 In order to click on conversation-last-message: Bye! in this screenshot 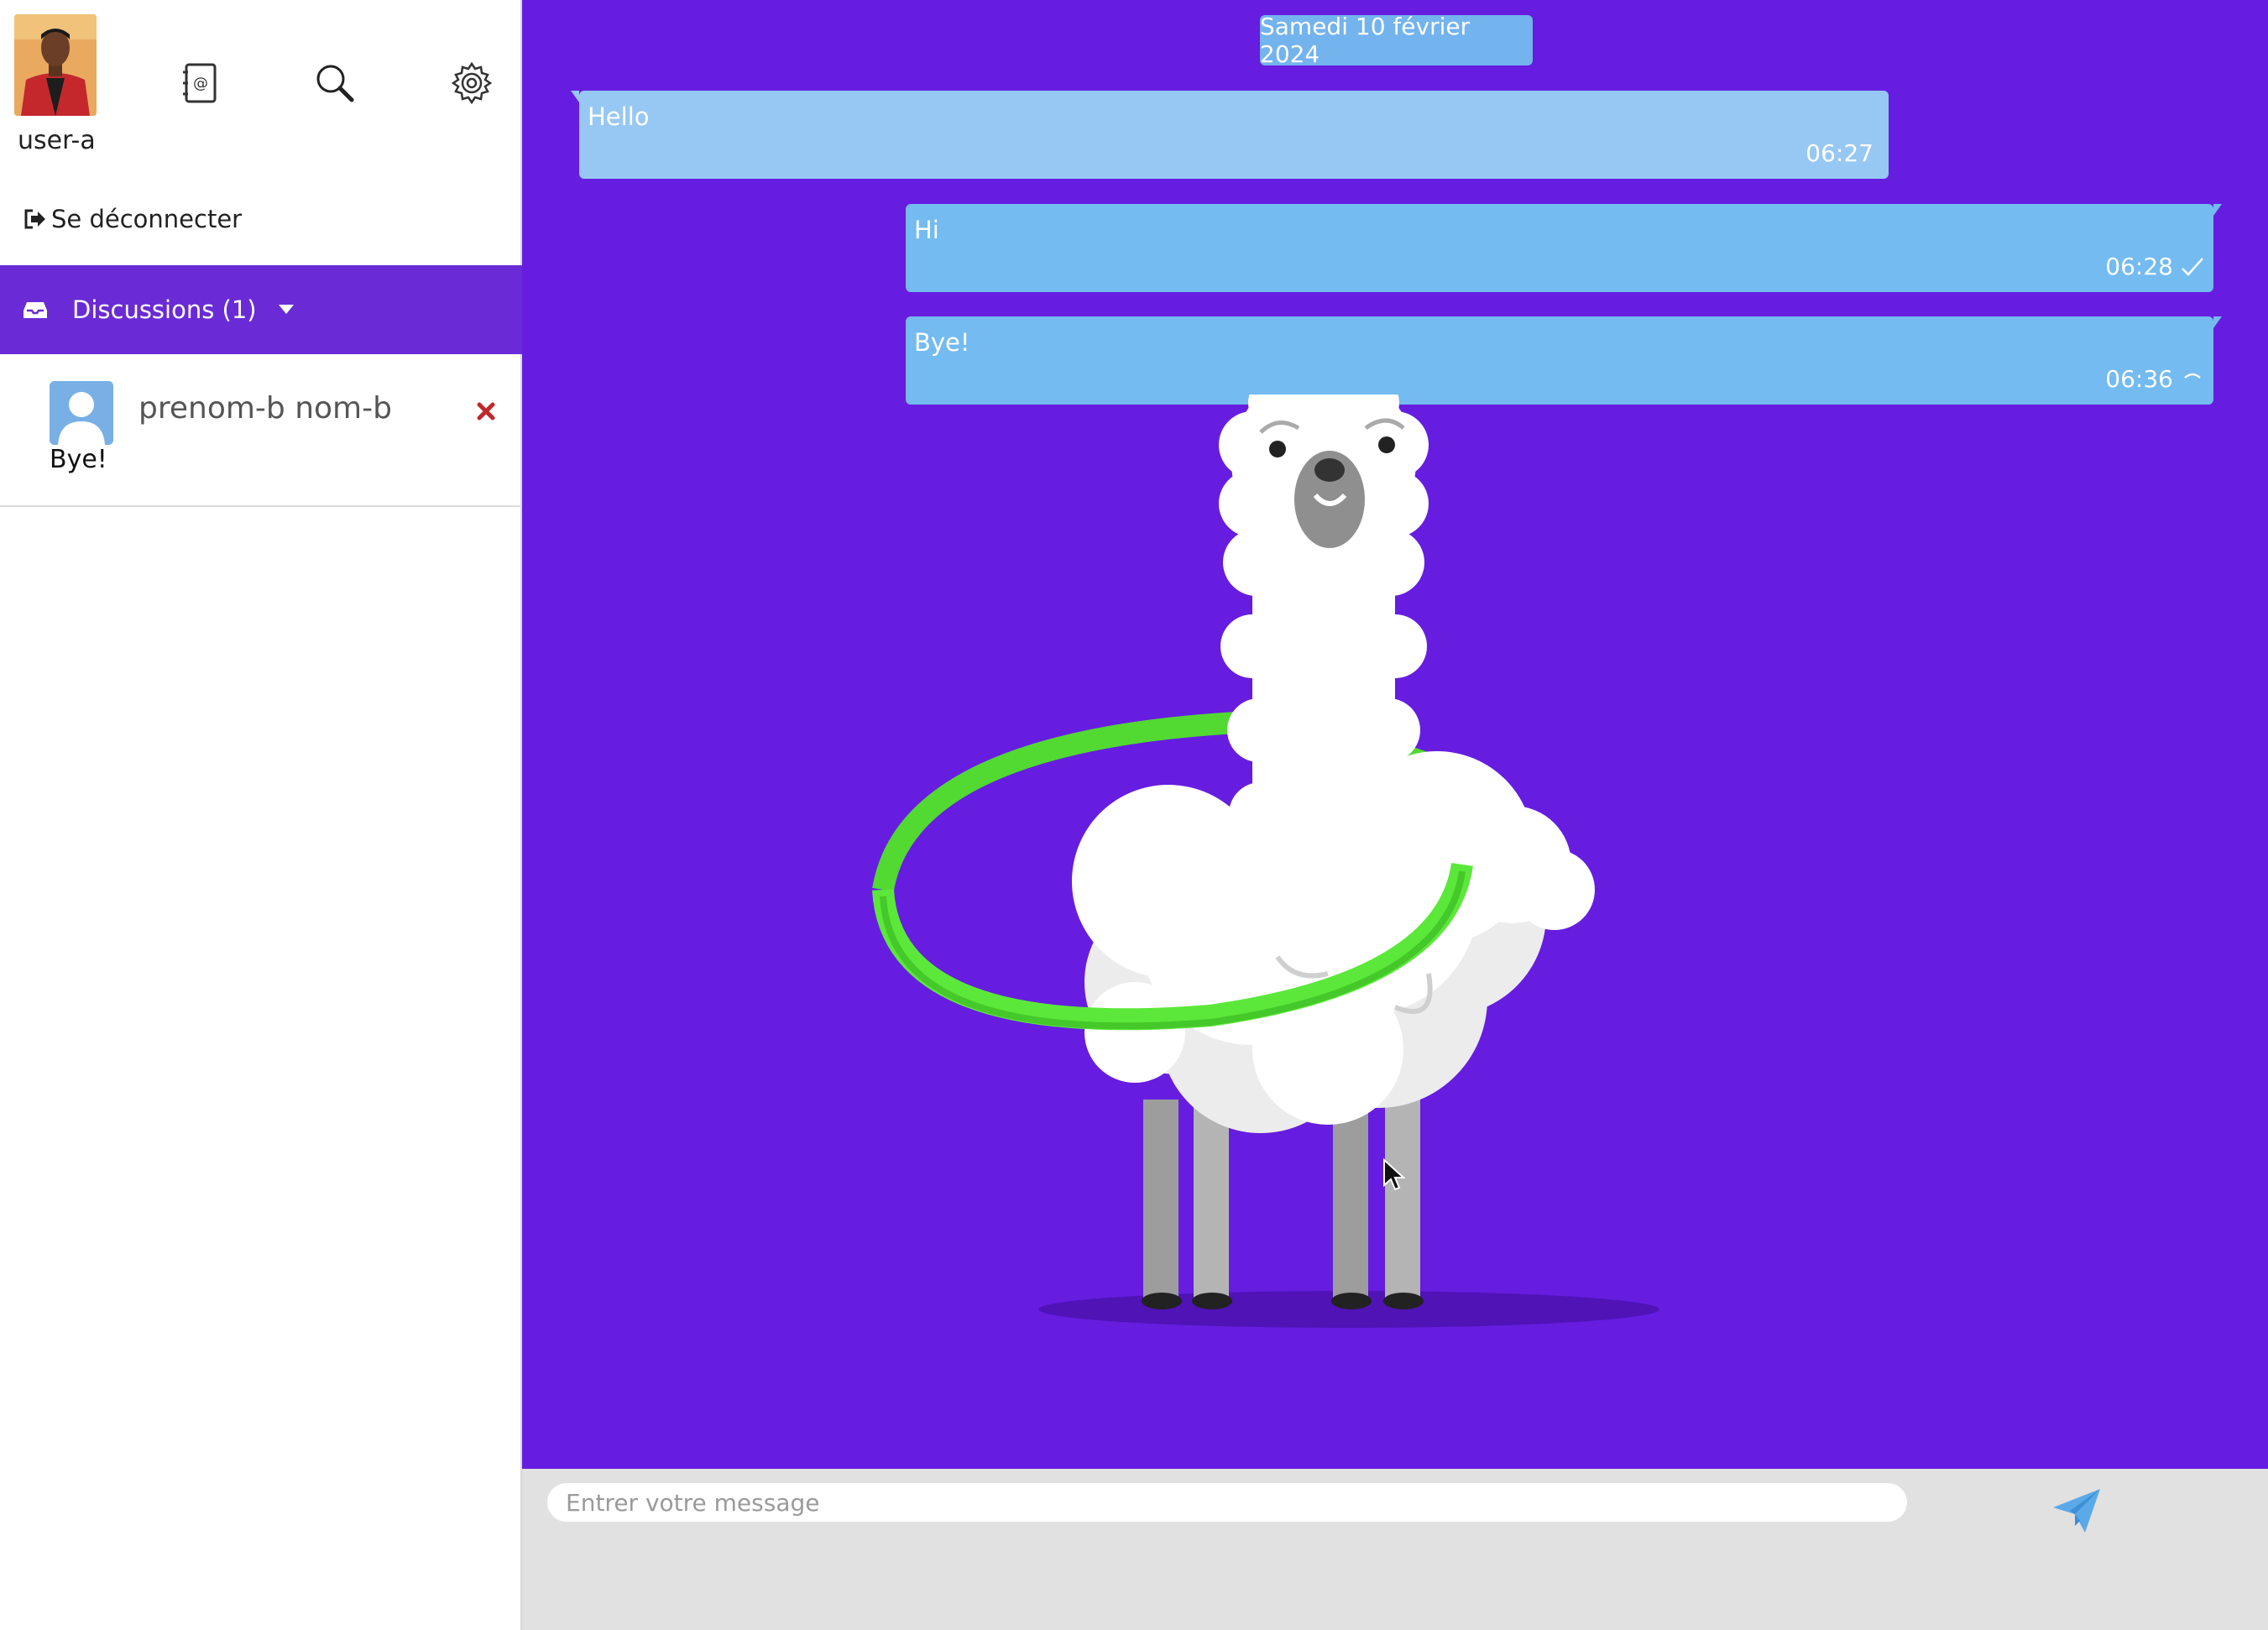, I will do `click(78, 459)`.